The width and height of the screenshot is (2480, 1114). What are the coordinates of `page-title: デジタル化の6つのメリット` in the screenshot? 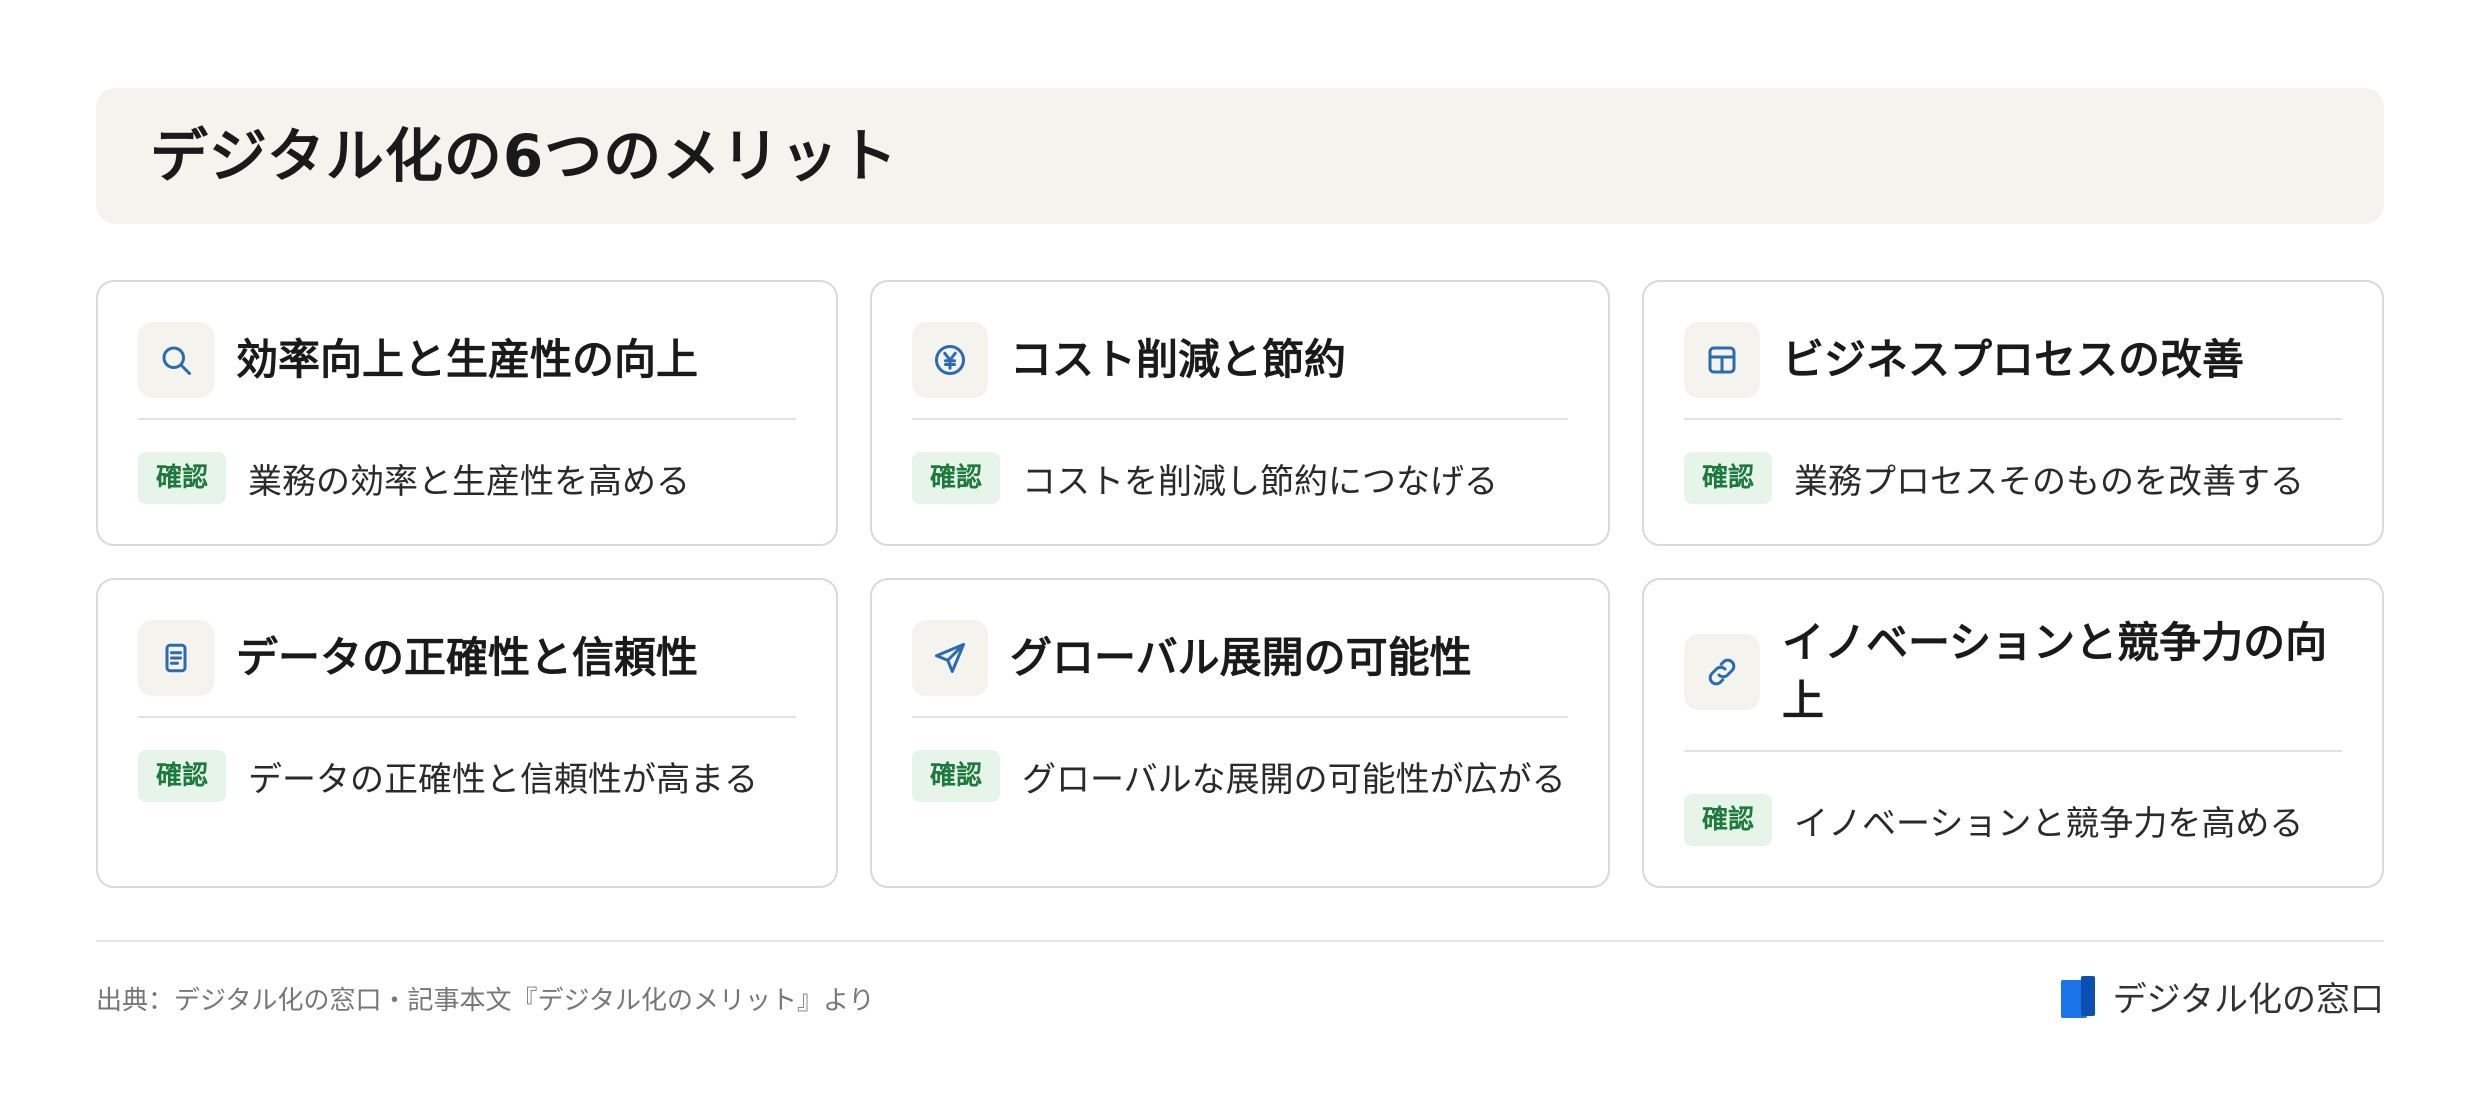 It's located at (524, 156).